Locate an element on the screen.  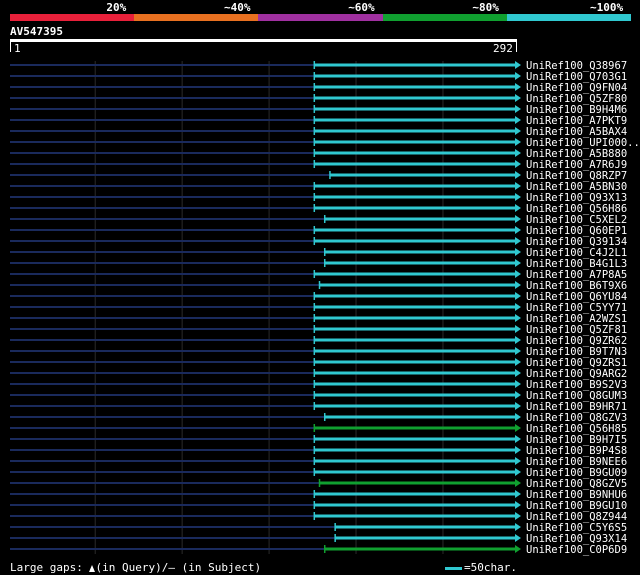
identity-legend-label: ~40% is located at coordinates (237, 7).